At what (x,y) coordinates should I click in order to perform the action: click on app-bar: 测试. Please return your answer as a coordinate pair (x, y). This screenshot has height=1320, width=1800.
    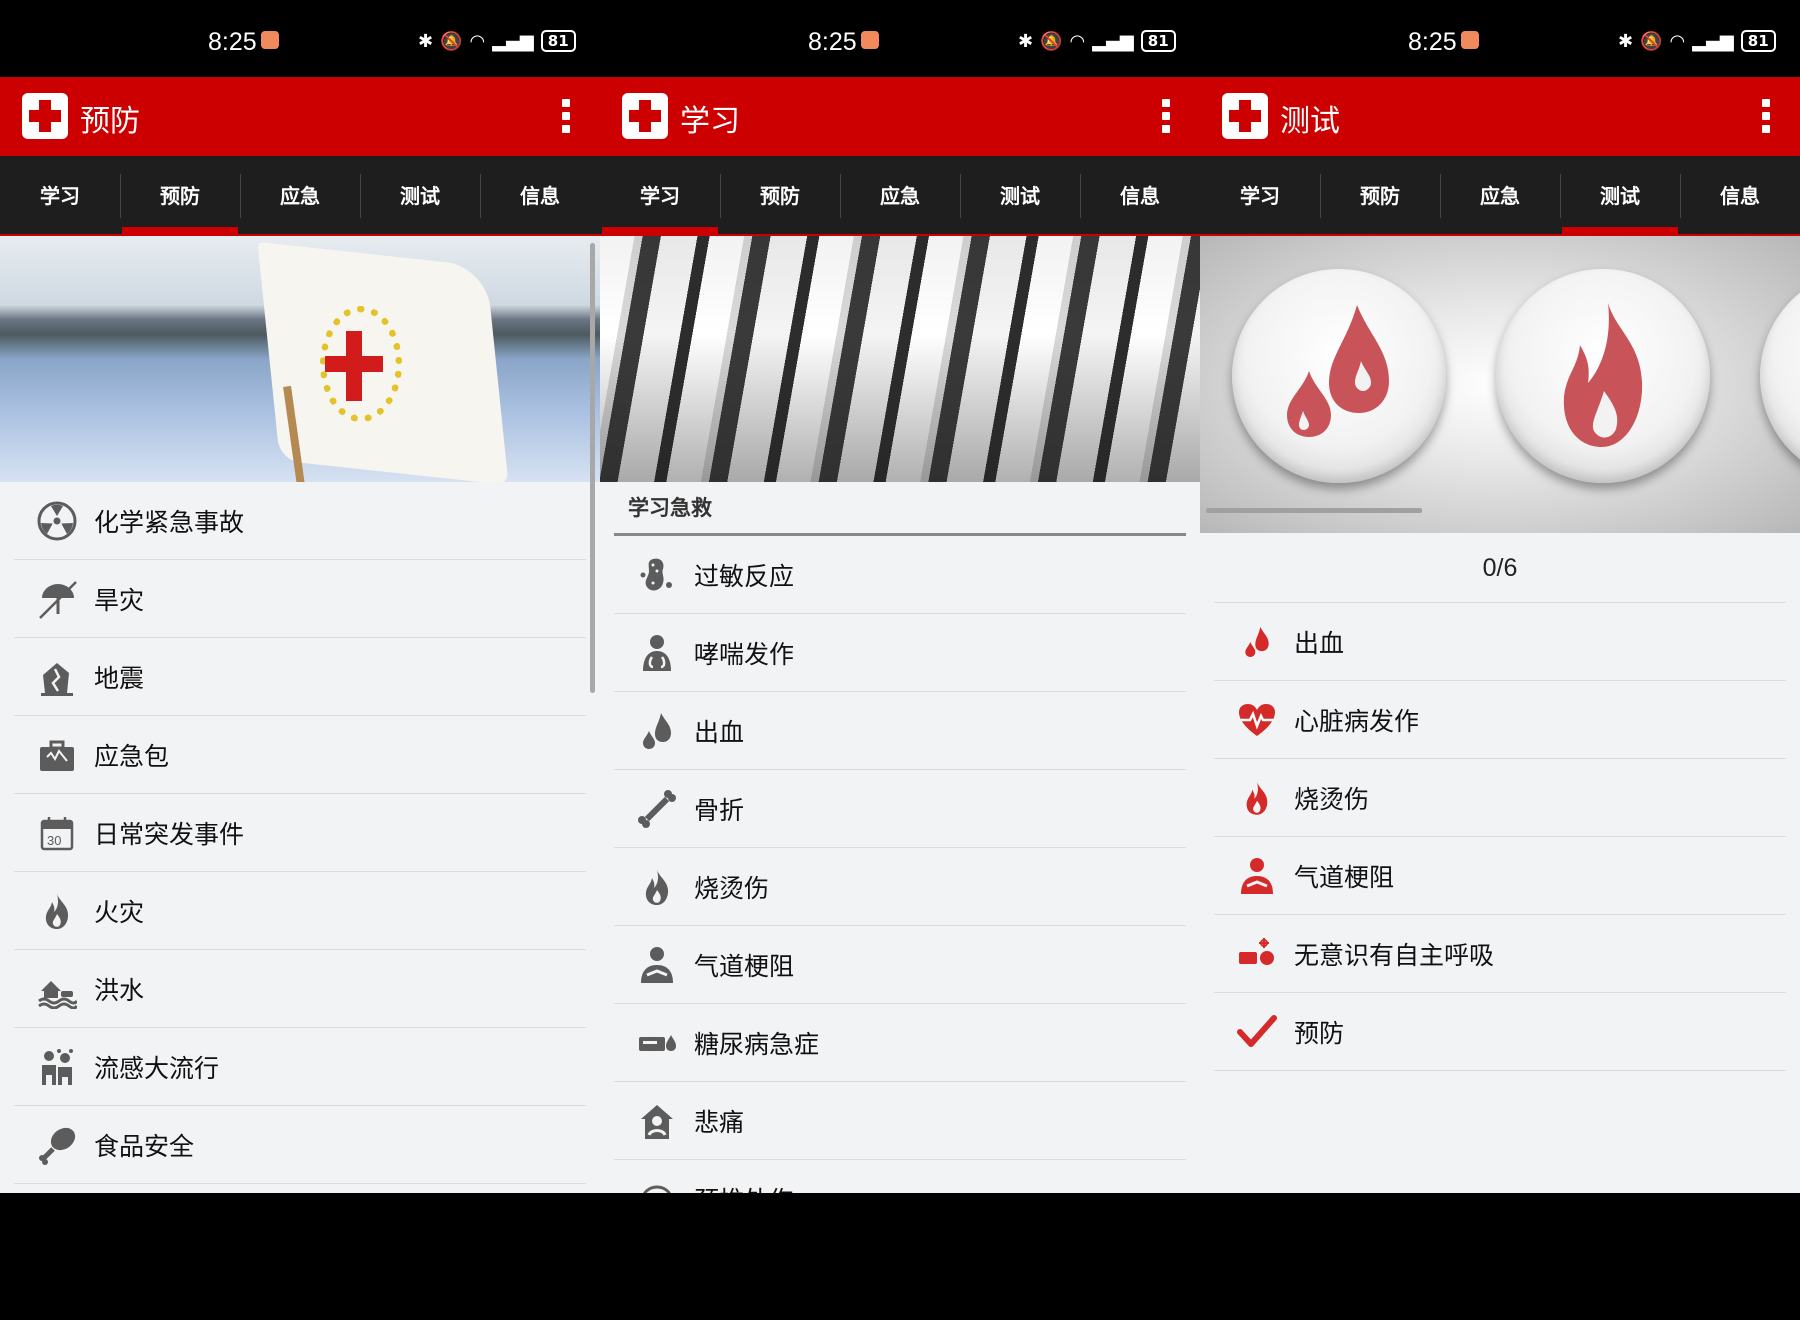
    Looking at the image, I should click on (1500, 116).